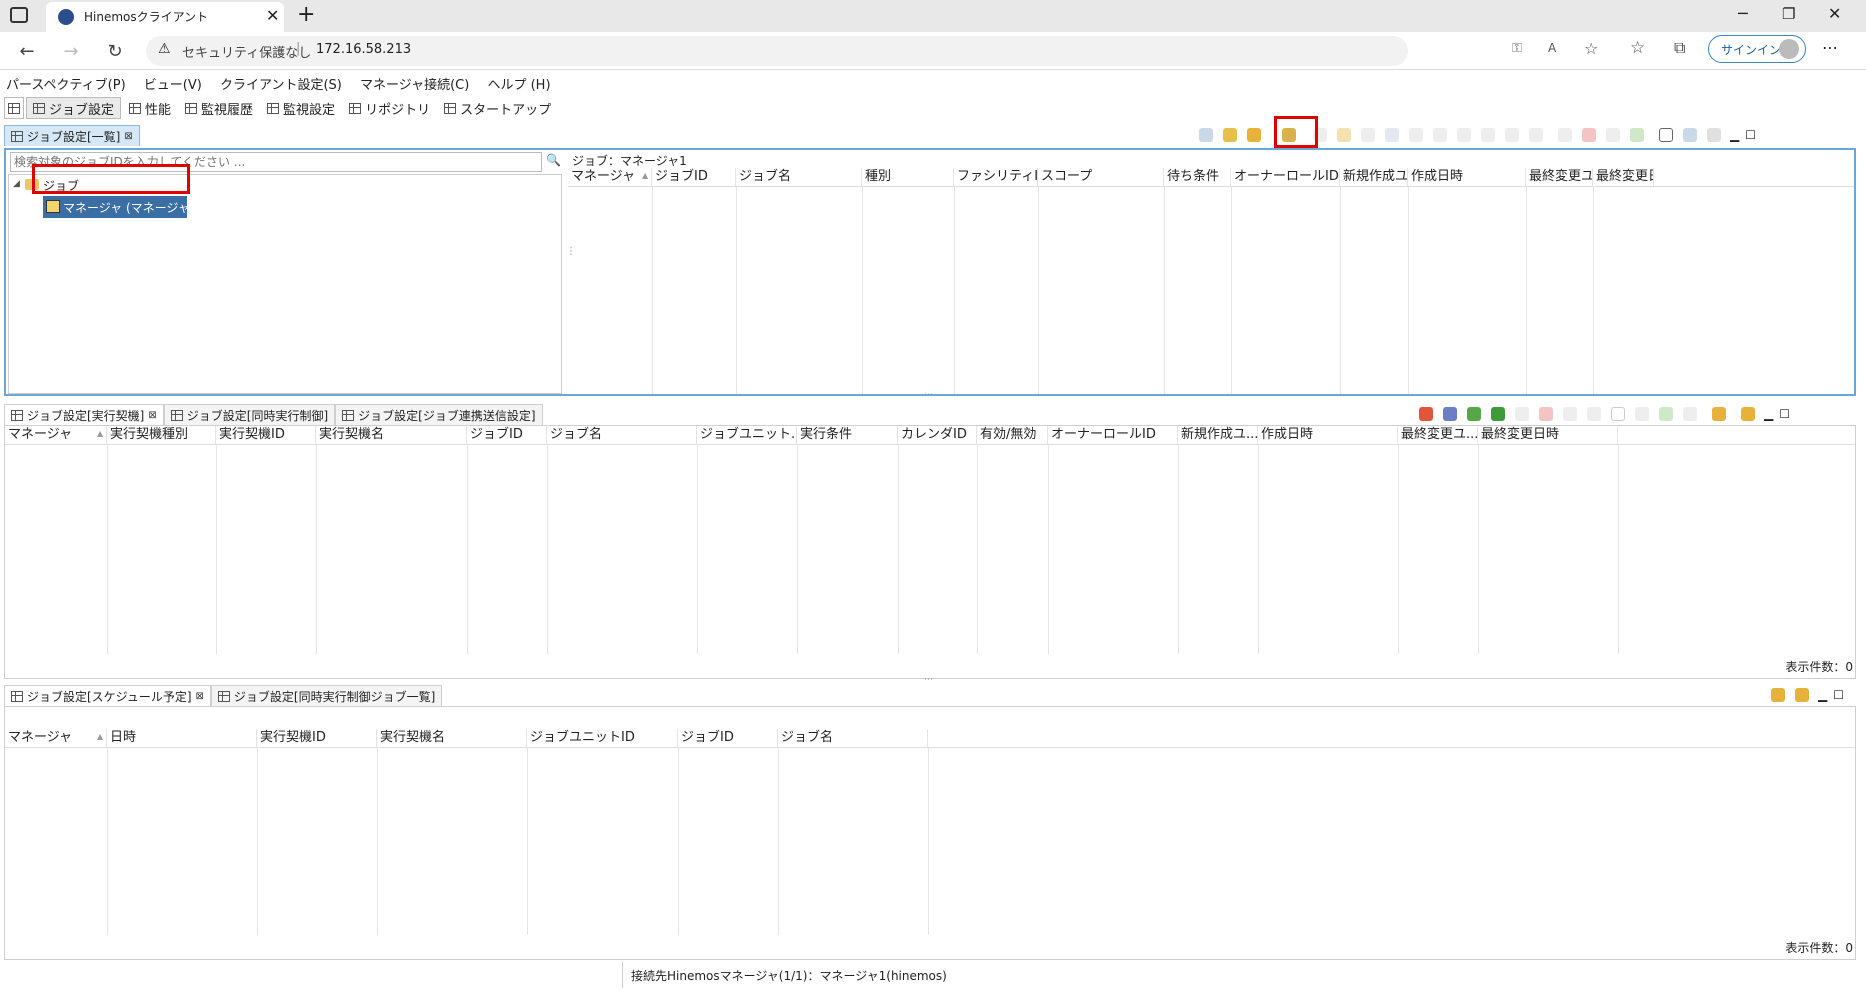  I want to click on export-icon, so click(1206, 135).